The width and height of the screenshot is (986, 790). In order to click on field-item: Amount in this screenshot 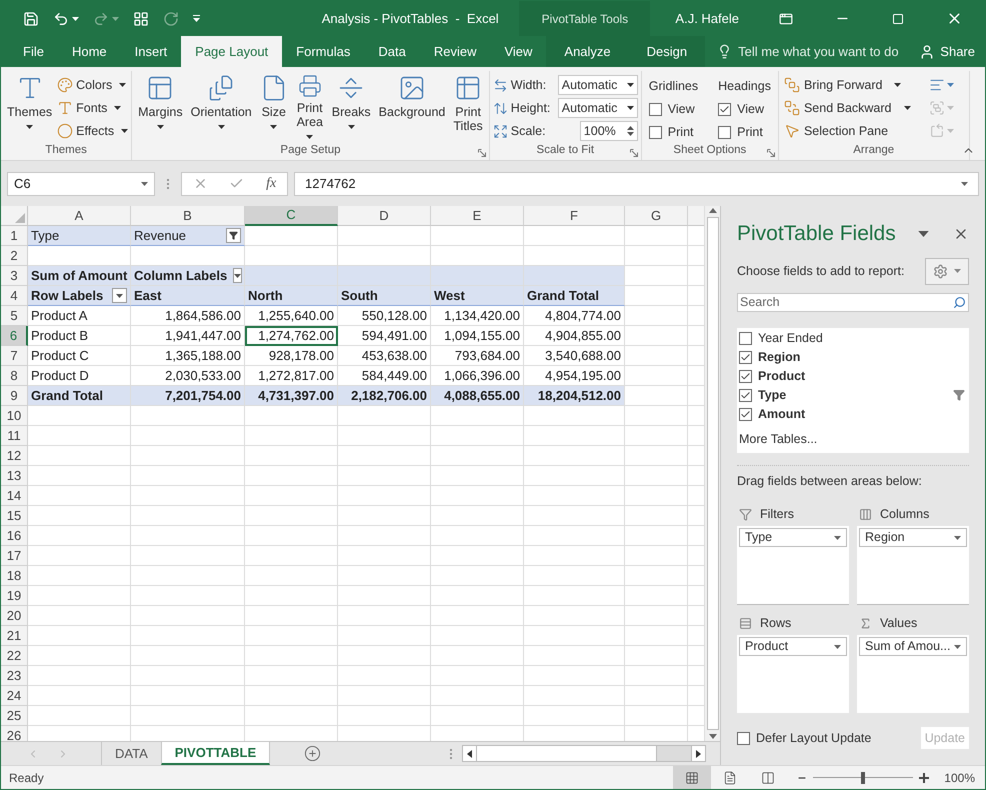, I will do `click(853, 414)`.